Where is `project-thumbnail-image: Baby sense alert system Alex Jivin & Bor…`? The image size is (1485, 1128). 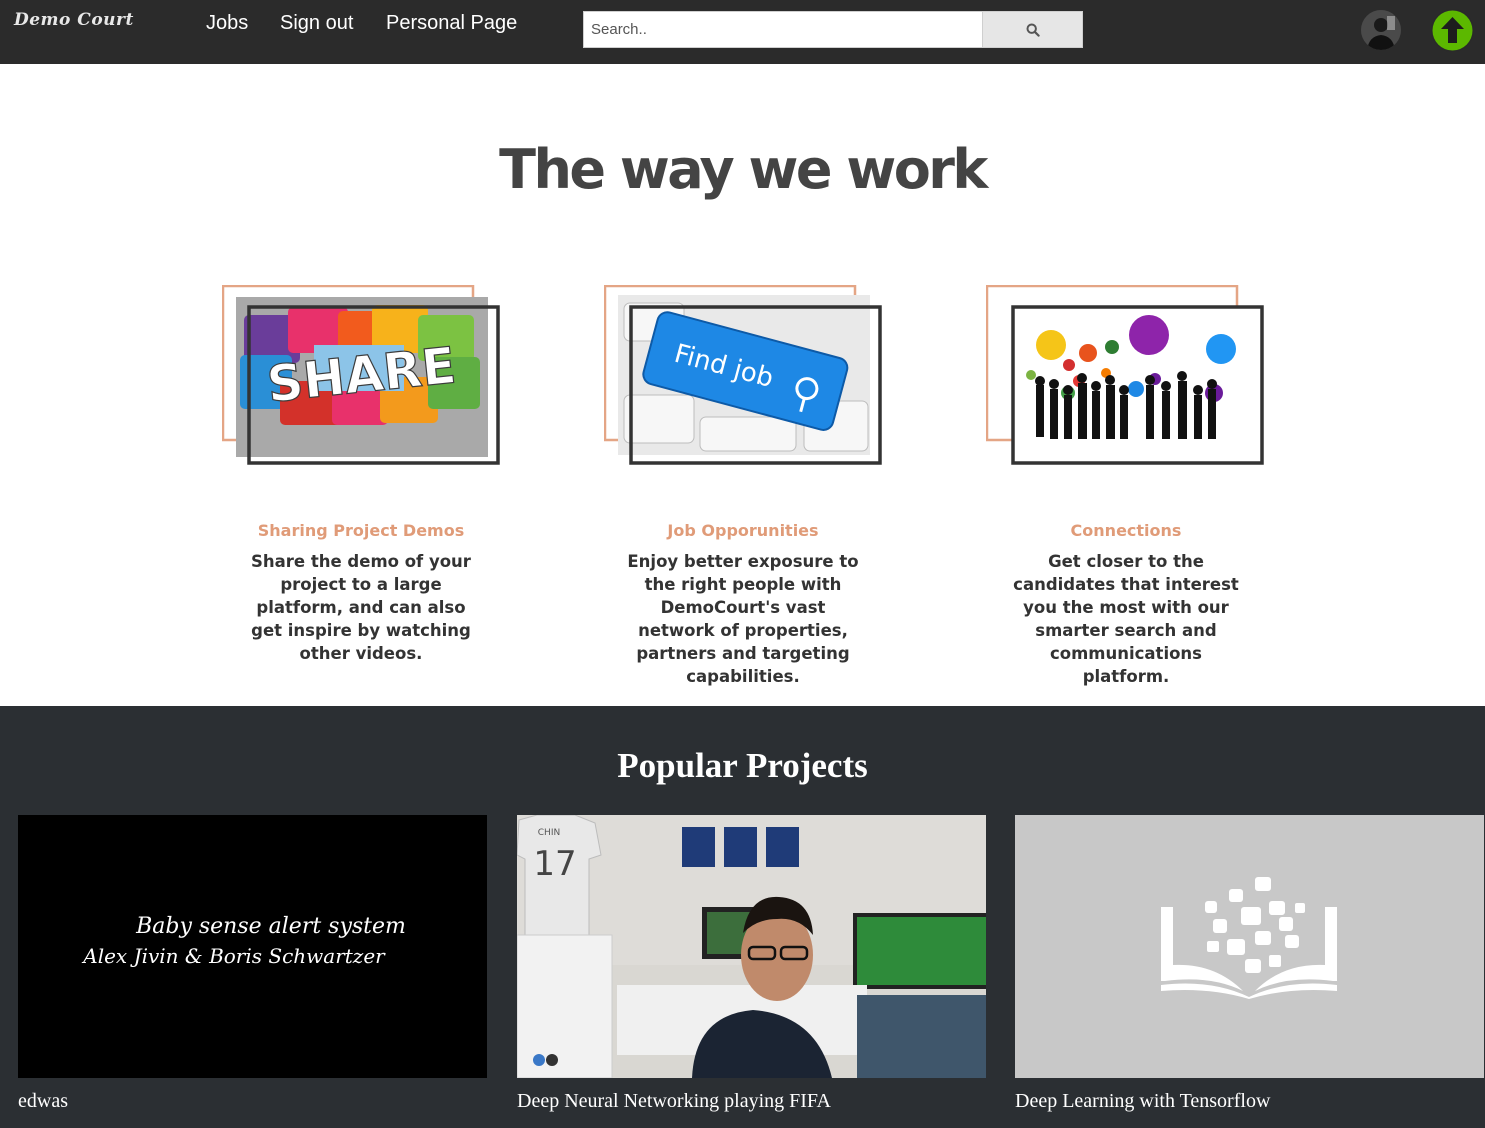 project-thumbnail-image: Baby sense alert system Alex Jivin & Bor… is located at coordinates (252, 946).